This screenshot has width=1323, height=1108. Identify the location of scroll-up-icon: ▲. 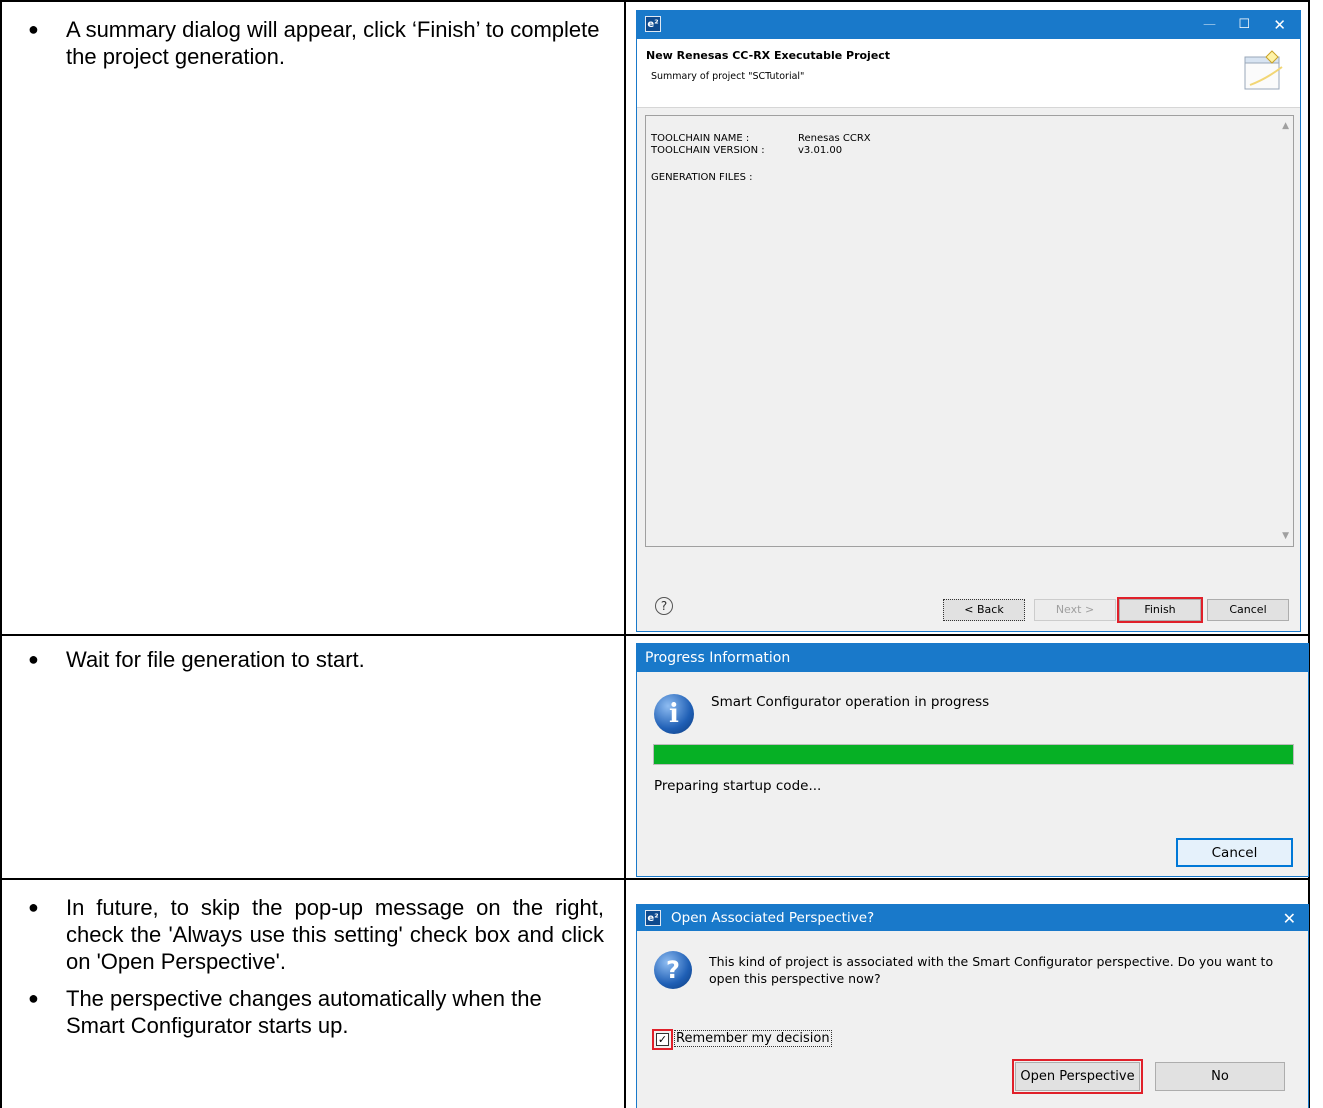
(1285, 126).